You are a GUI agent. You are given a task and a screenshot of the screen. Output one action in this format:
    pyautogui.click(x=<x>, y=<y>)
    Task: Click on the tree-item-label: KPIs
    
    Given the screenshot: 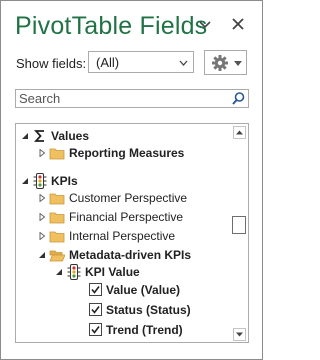 What is the action you would take?
    pyautogui.click(x=64, y=181)
    